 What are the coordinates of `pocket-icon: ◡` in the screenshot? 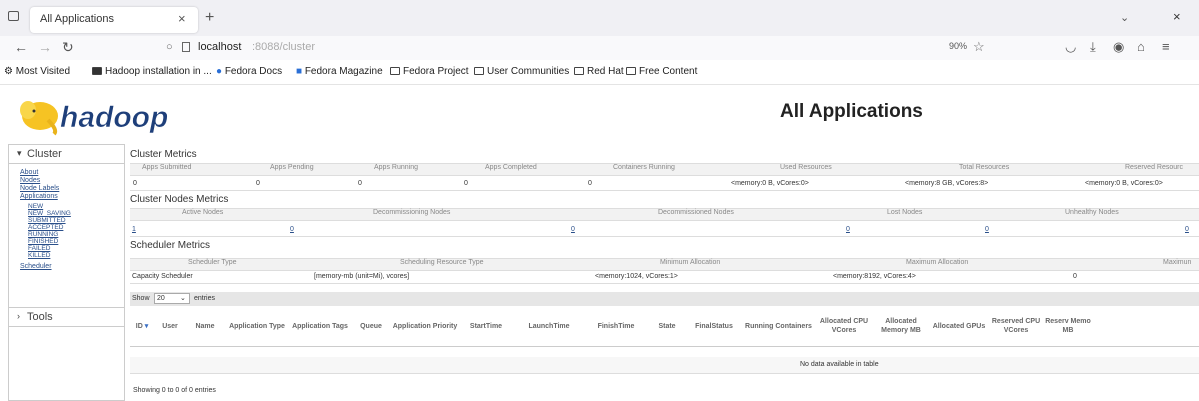 It's located at (1070, 47).